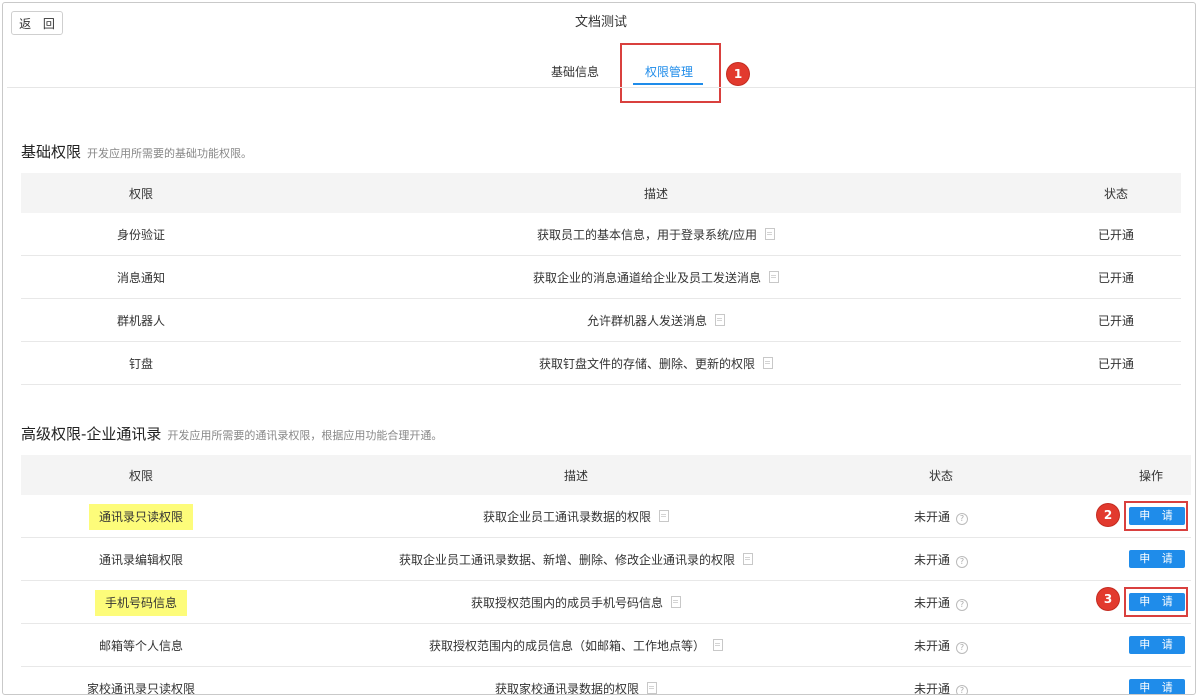  Describe the element at coordinates (575, 71) in the screenshot. I see `tab-basic-info: 基础信息` at that location.